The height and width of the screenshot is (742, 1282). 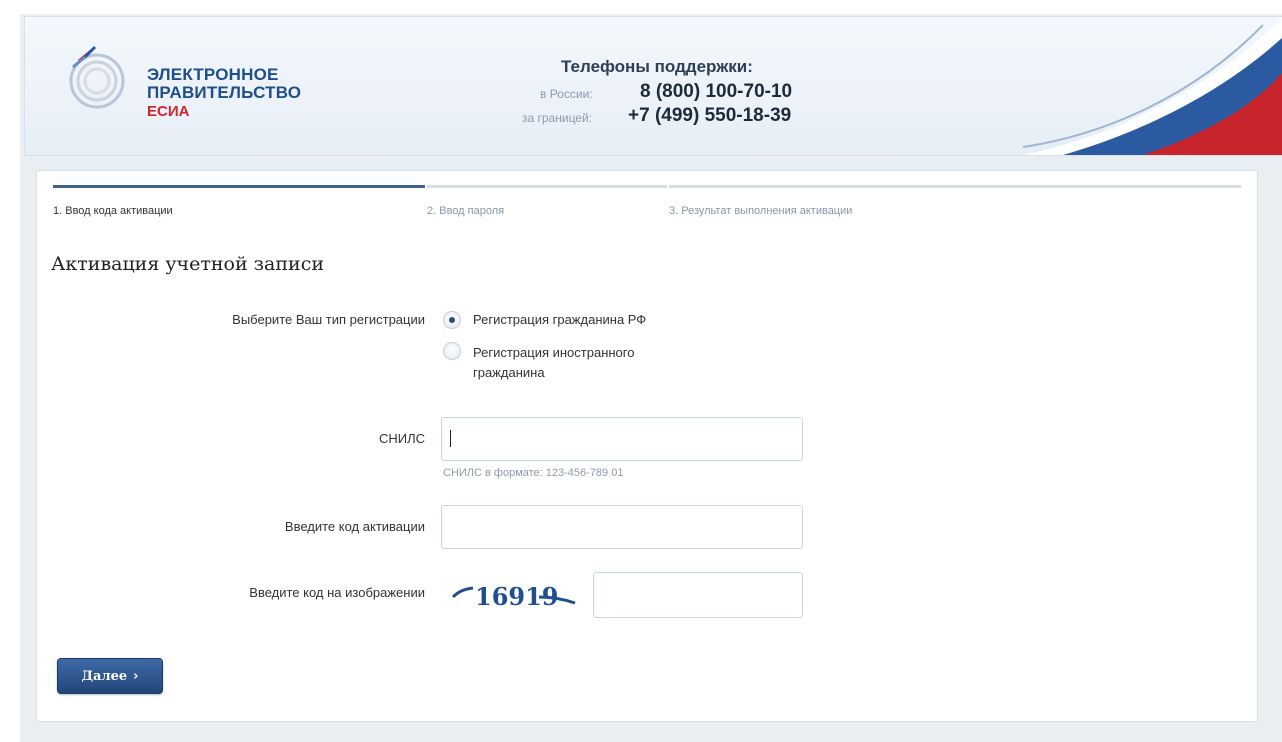 What do you see at coordinates (104, 676) in the screenshot?
I see `next-button-label: Далее` at bounding box center [104, 676].